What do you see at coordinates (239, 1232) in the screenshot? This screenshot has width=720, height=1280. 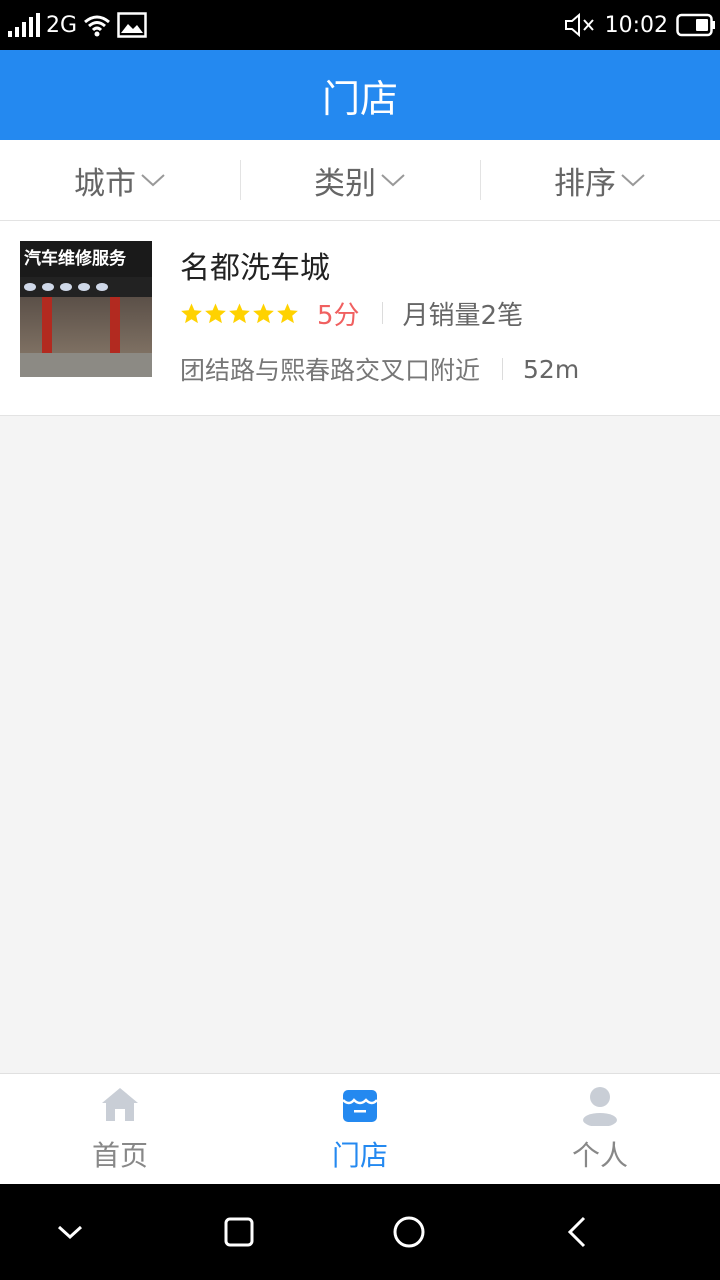 I see `recents-icon` at bounding box center [239, 1232].